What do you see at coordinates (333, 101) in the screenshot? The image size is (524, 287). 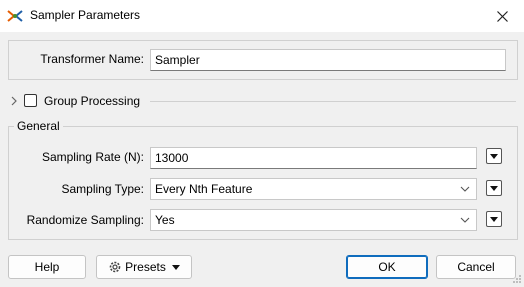 I see `group-processing-divider` at bounding box center [333, 101].